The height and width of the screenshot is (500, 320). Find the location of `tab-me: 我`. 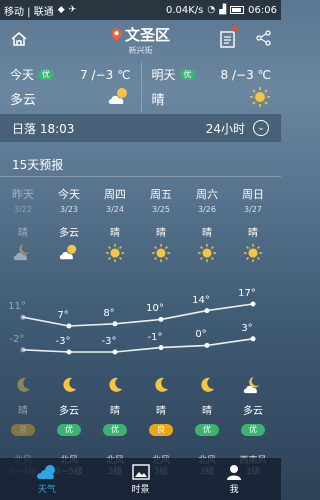

tab-me: 我 is located at coordinates (234, 479).